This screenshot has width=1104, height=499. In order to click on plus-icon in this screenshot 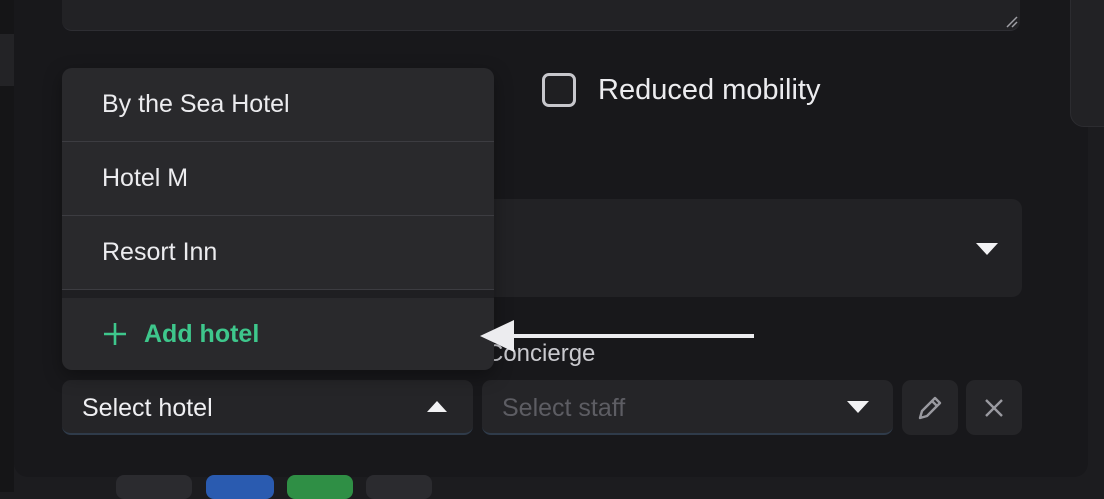, I will do `click(115, 334)`.